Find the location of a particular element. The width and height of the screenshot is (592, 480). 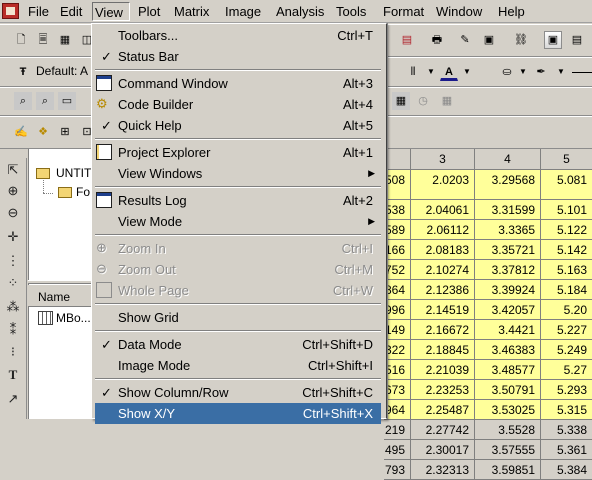

grid-cell: 3.29568 is located at coordinates (508, 185).